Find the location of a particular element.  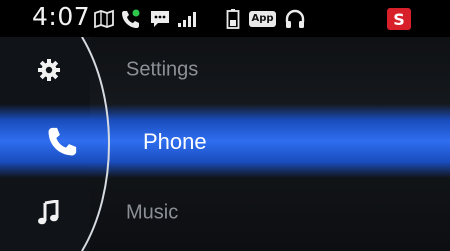

phone-call-icon is located at coordinates (131, 19).